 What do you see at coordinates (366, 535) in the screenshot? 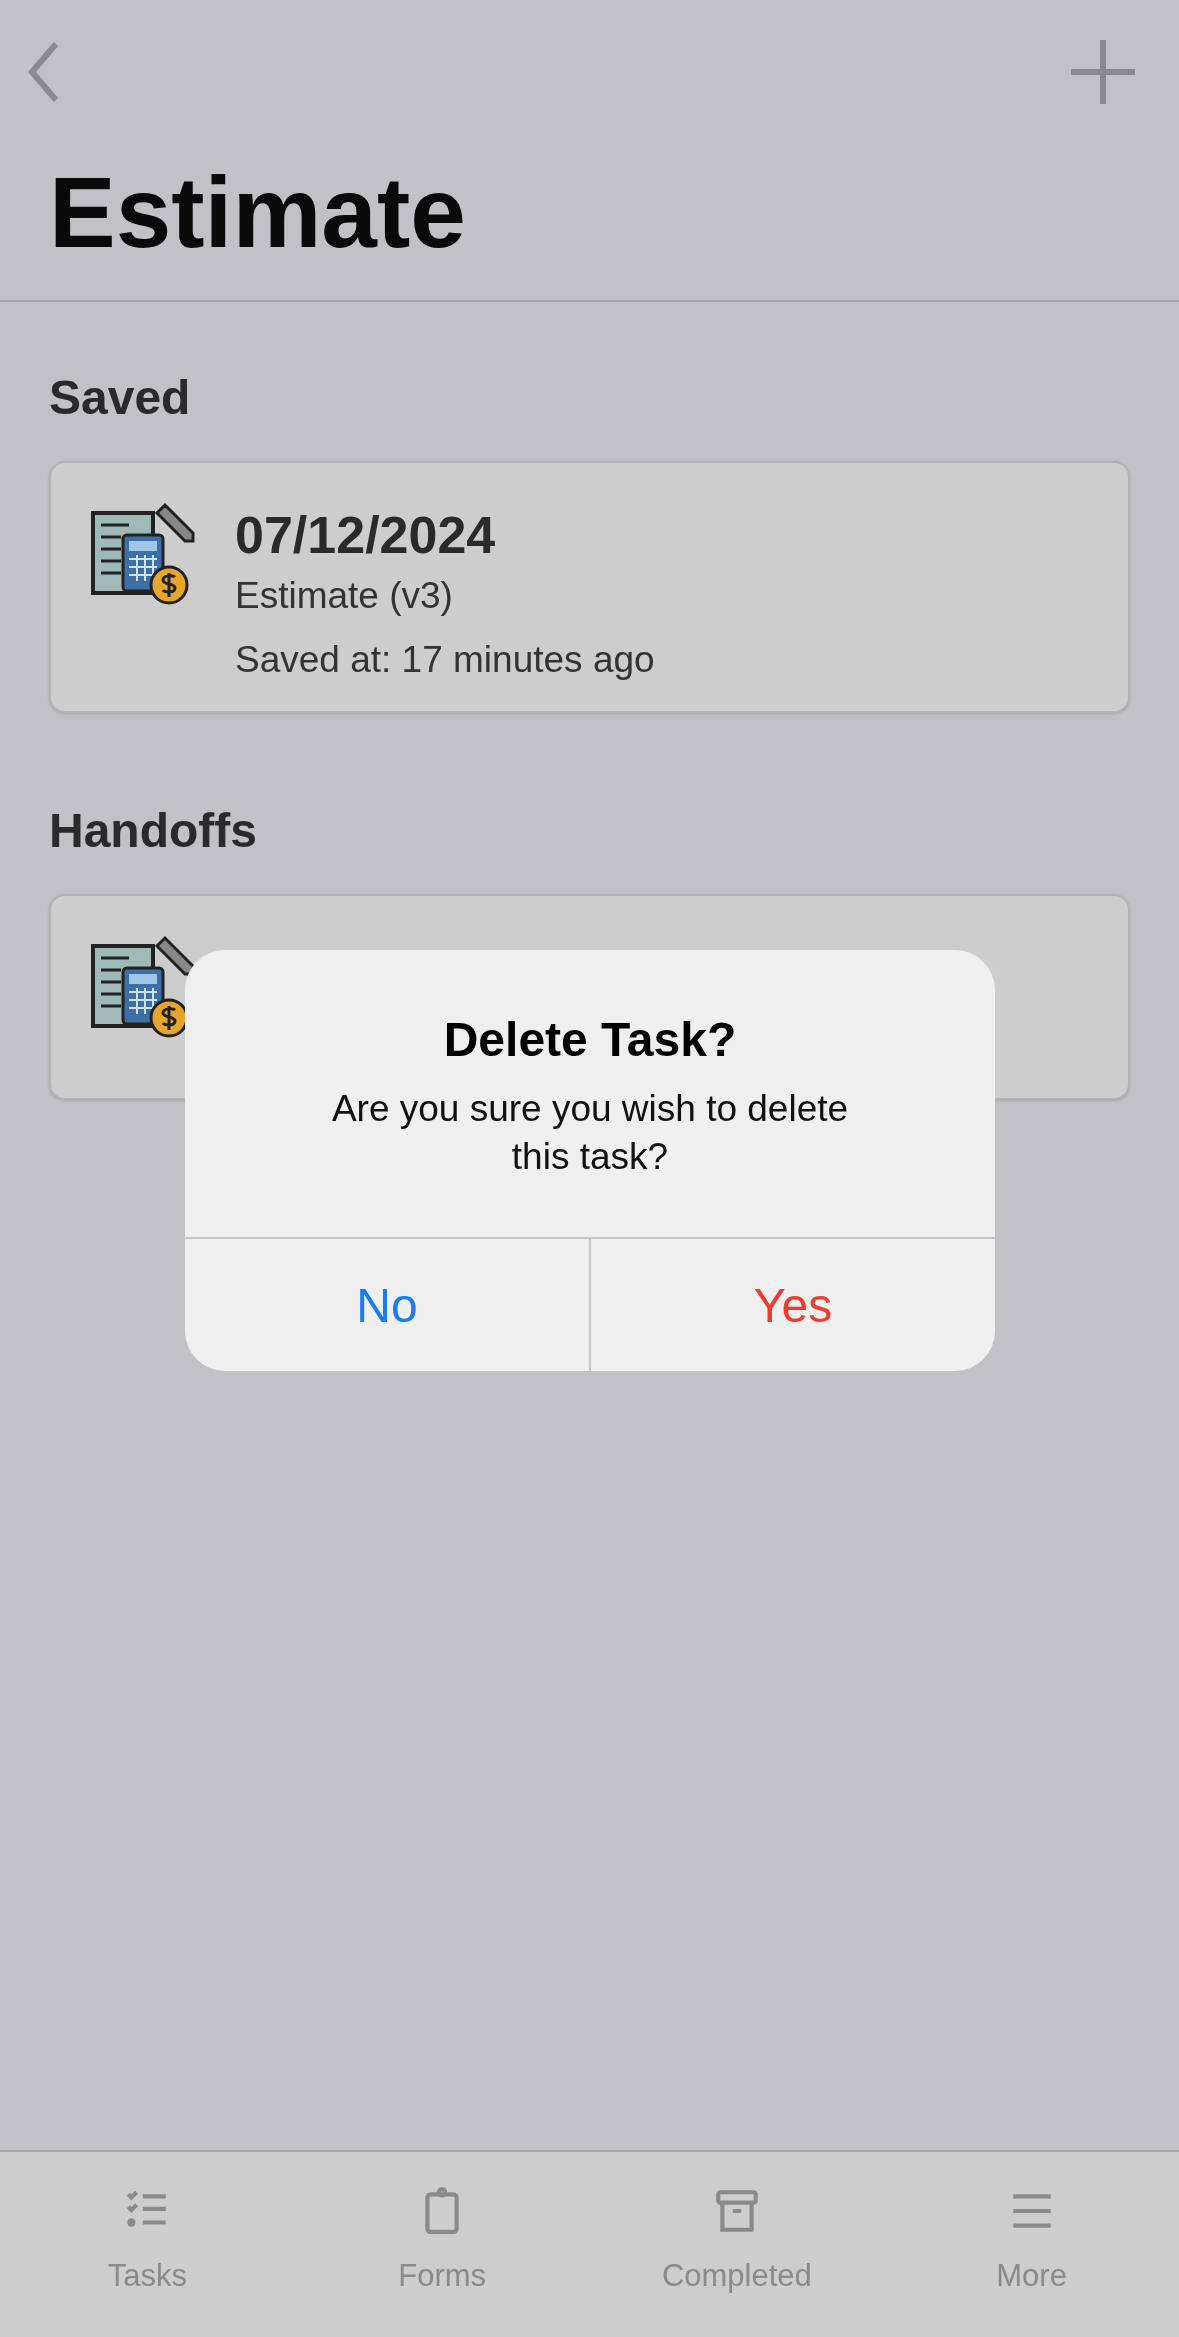
I see `task-date: 07/12/2024` at bounding box center [366, 535].